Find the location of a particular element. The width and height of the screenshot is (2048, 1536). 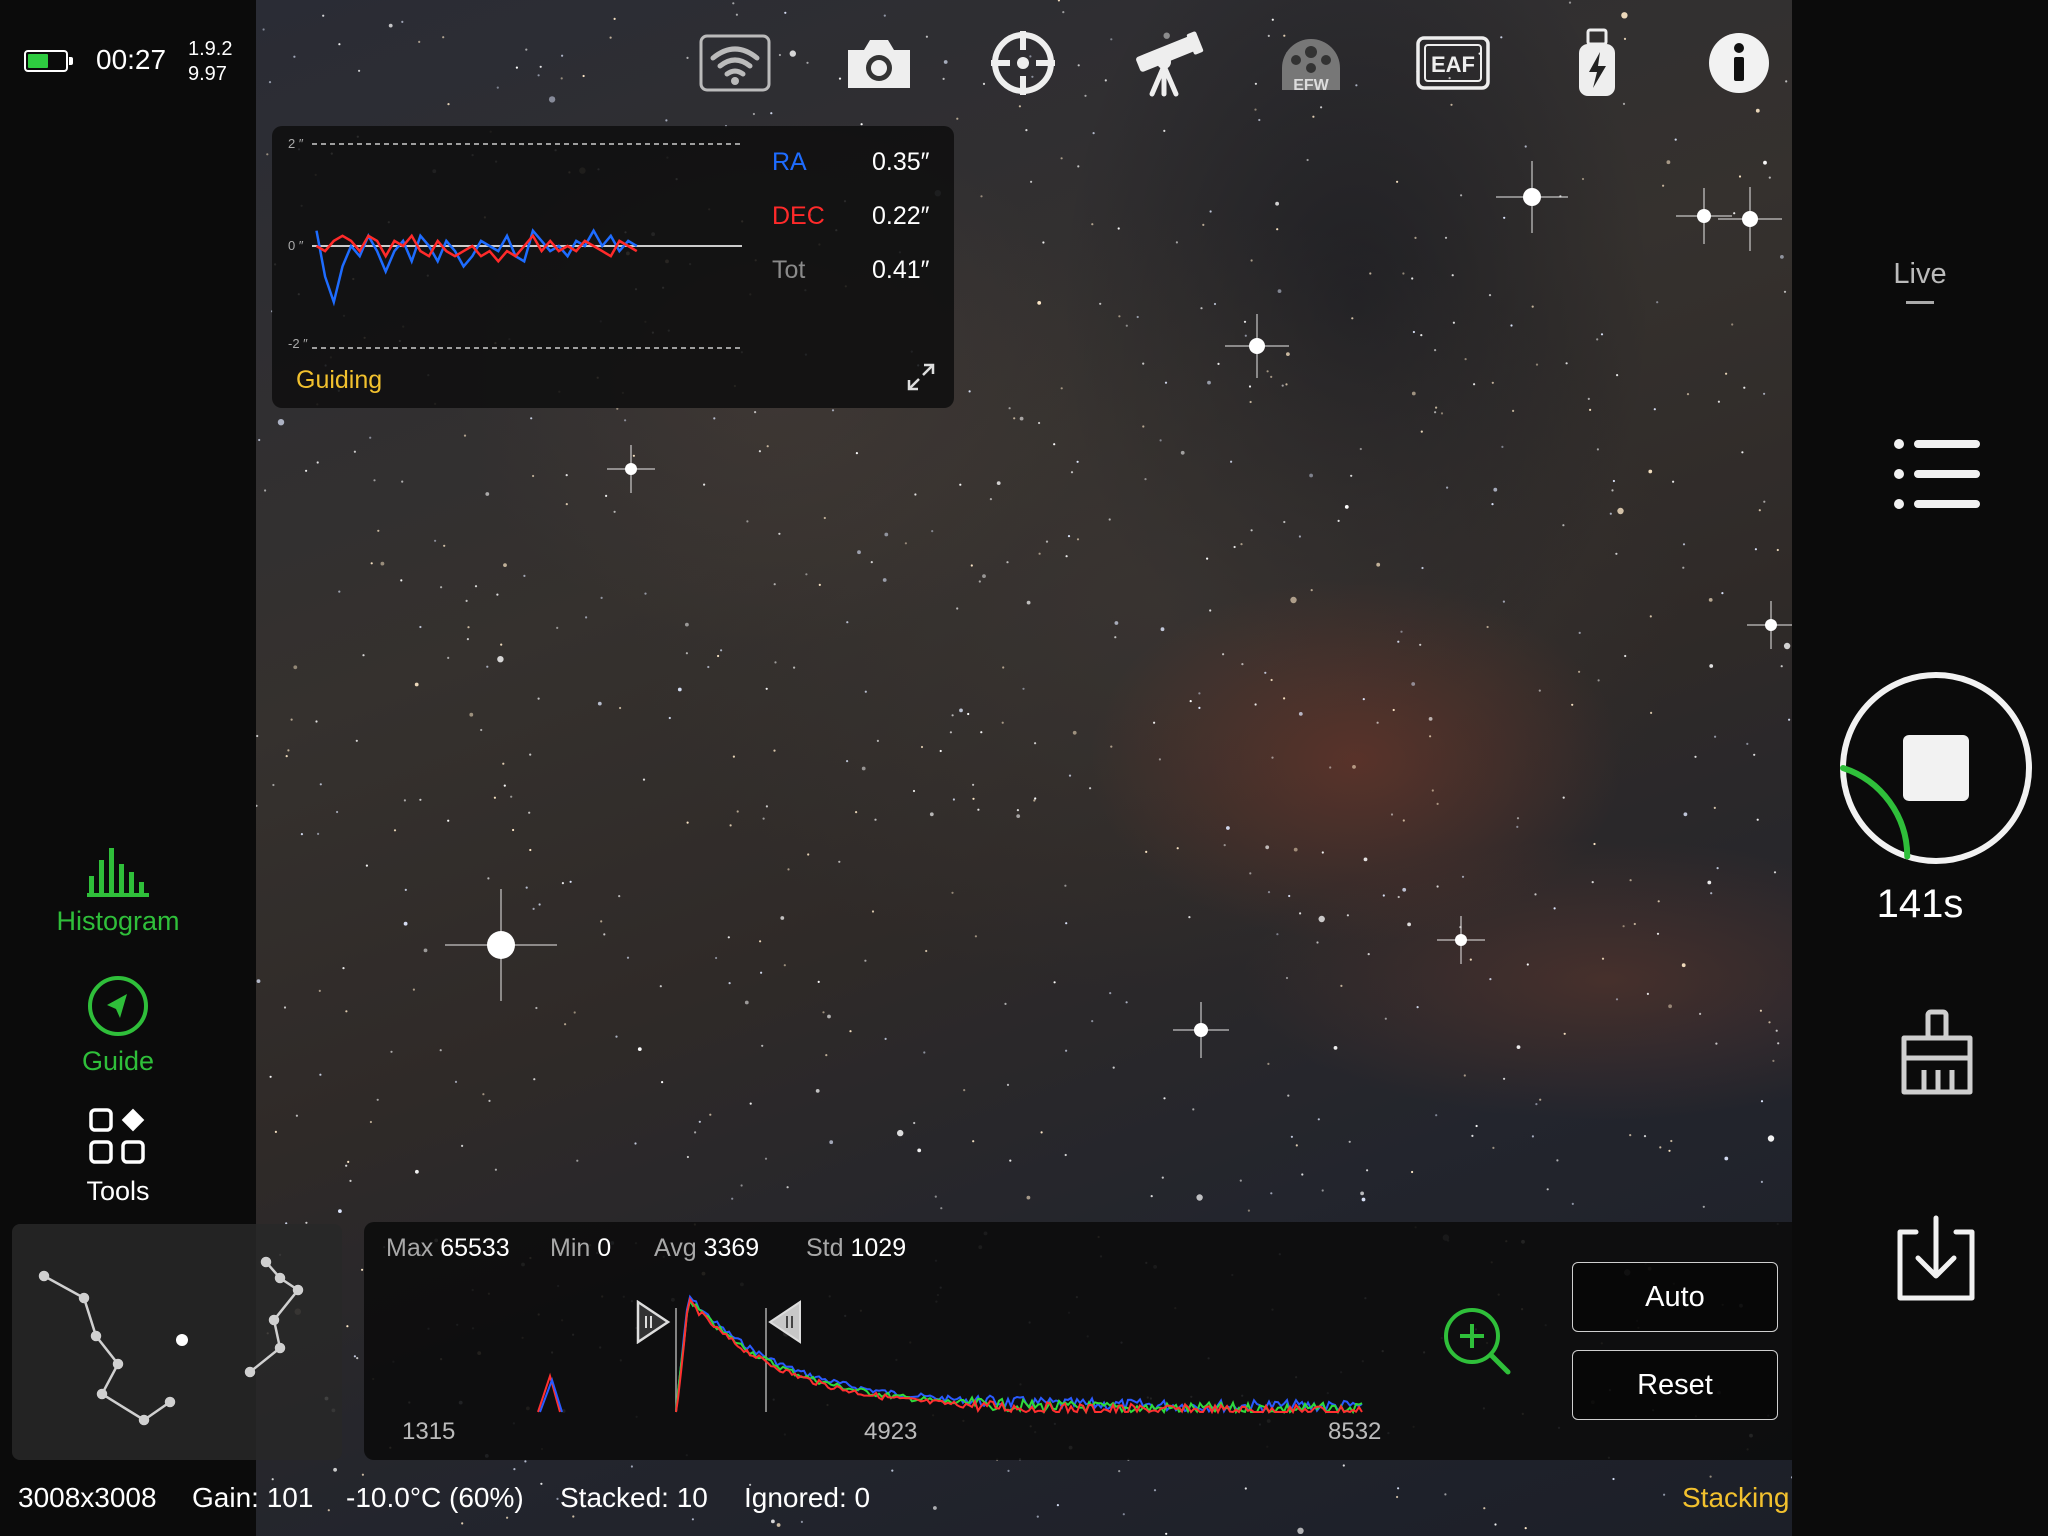

status-mode: Stacking is located at coordinates (1736, 1497).